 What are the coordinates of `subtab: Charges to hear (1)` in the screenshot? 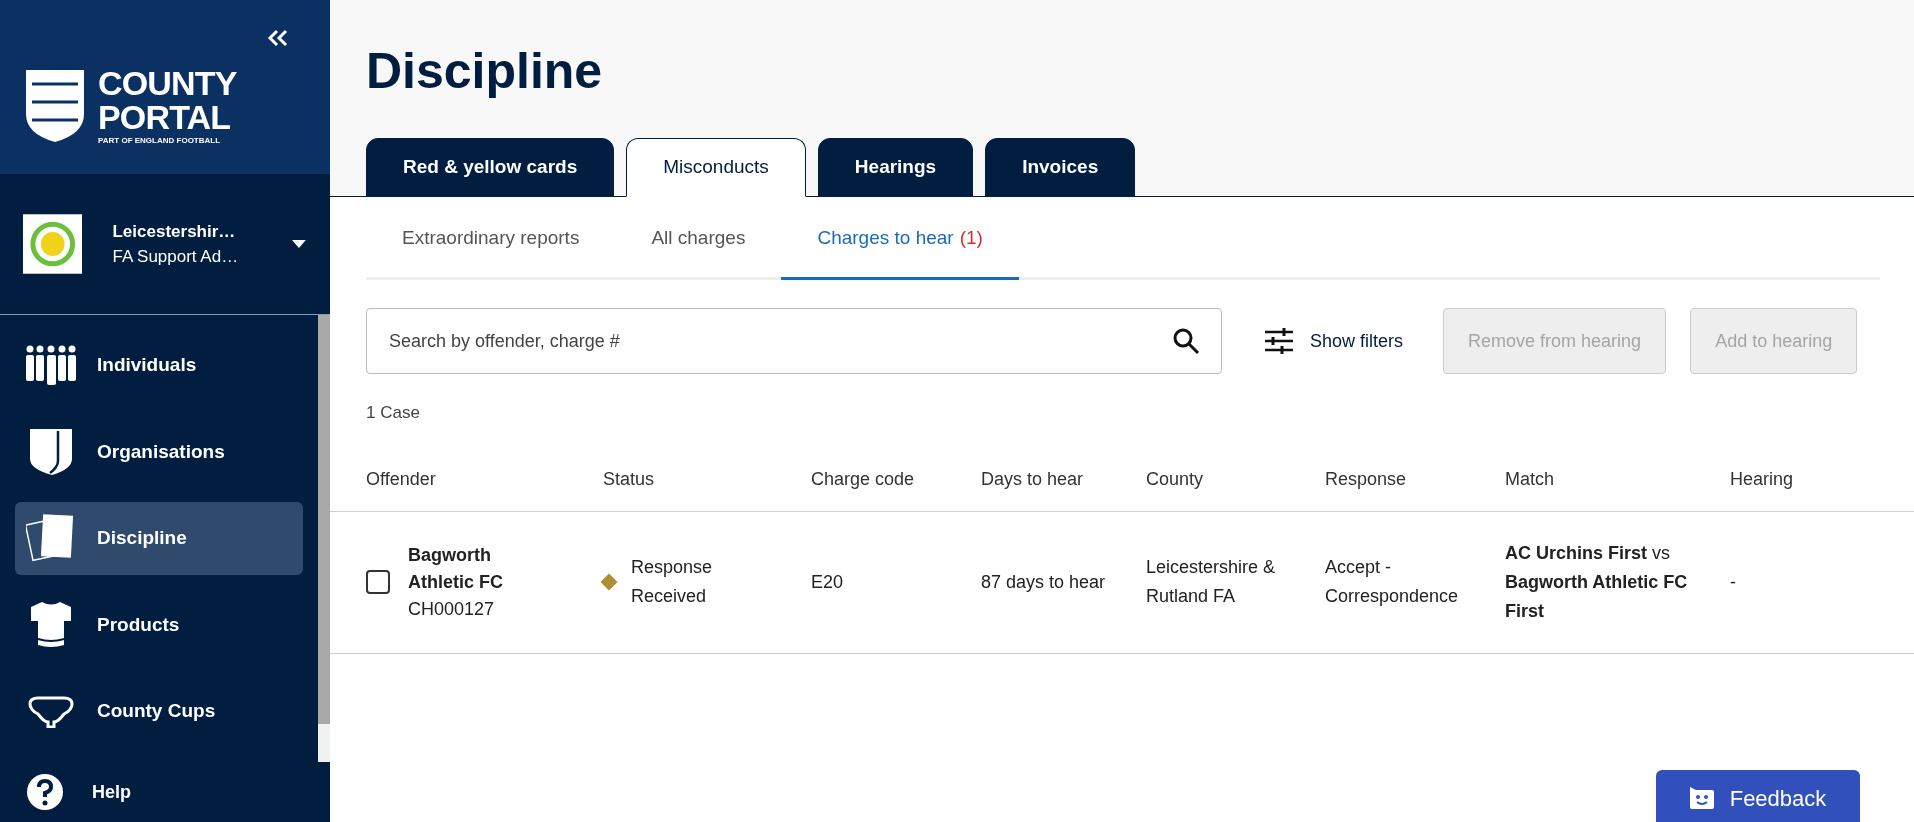 It's located at (900, 240).